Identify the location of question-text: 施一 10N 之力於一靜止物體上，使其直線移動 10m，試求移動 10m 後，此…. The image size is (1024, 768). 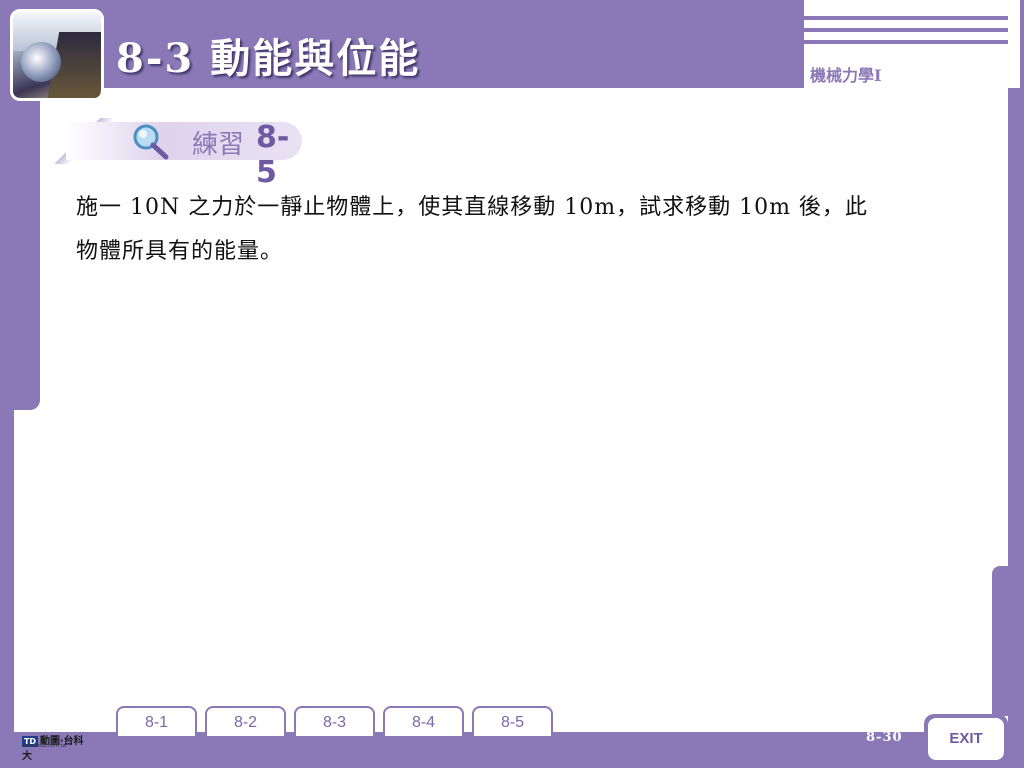
(526, 230).